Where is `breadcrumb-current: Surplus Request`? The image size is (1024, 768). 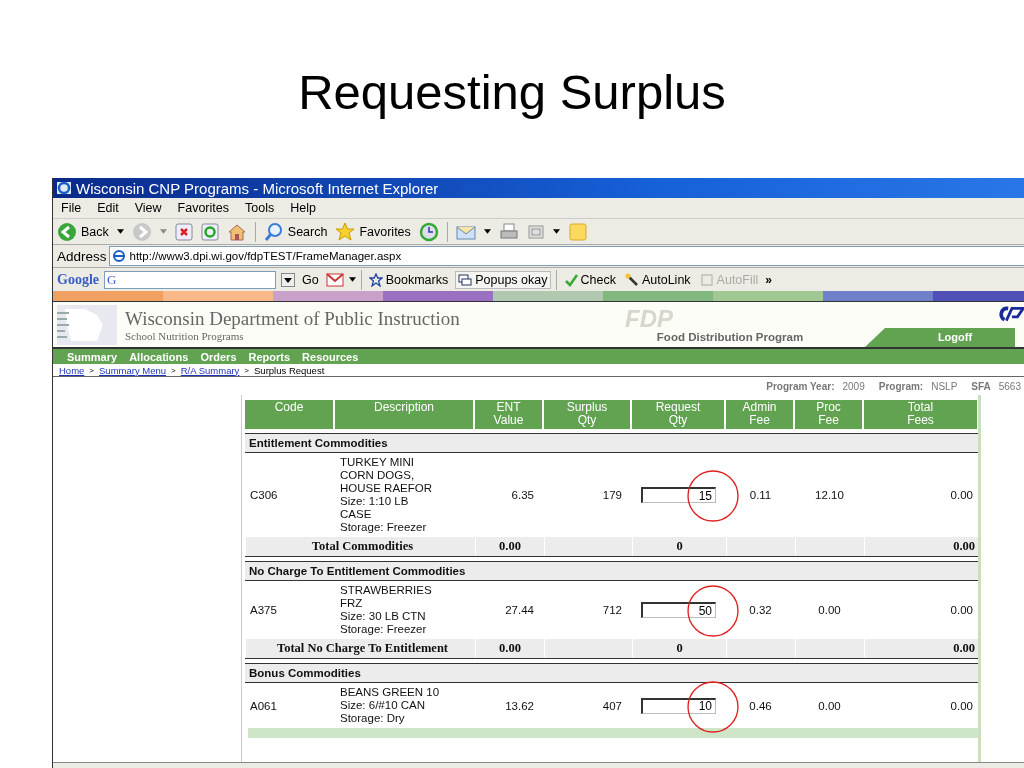 breadcrumb-current: Surplus Request is located at coordinates (289, 370).